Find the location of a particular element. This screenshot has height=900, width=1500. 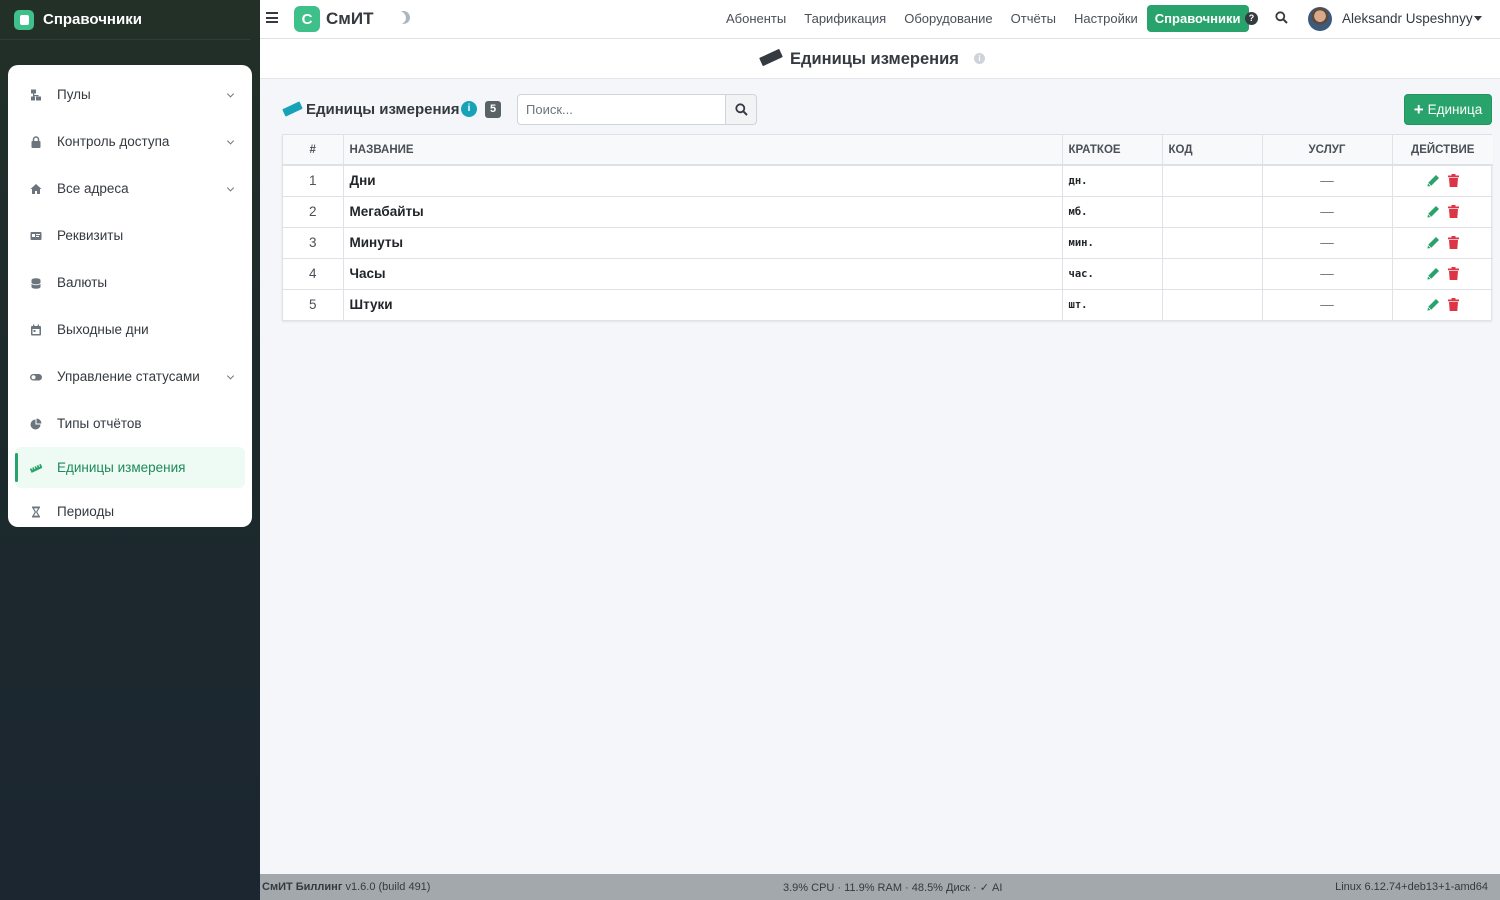

sidebar-item-holidays: Выходные дни is located at coordinates (130, 329).